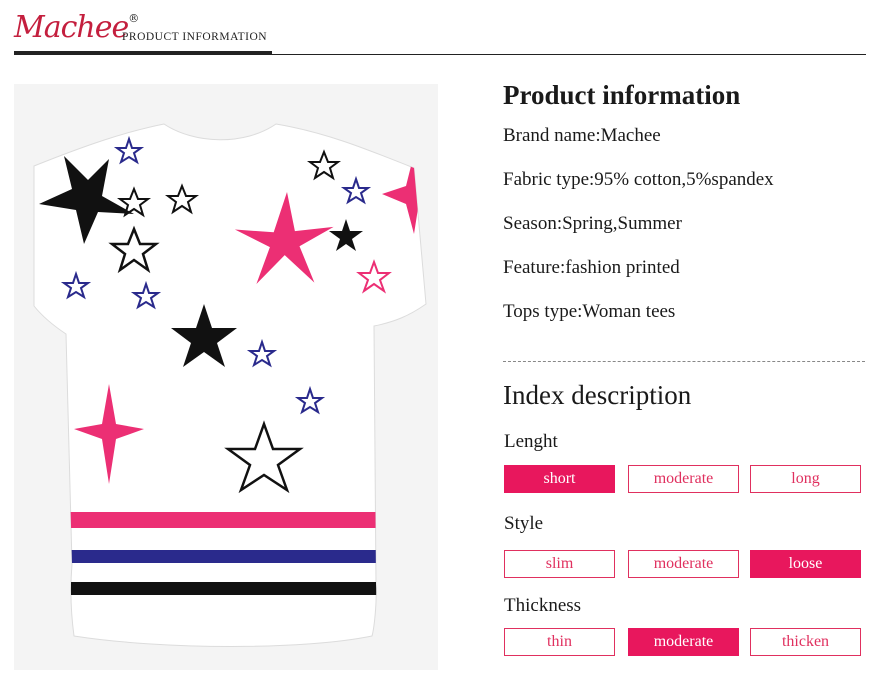  Describe the element at coordinates (230, 520) in the screenshot. I see `pink-stripe` at that location.